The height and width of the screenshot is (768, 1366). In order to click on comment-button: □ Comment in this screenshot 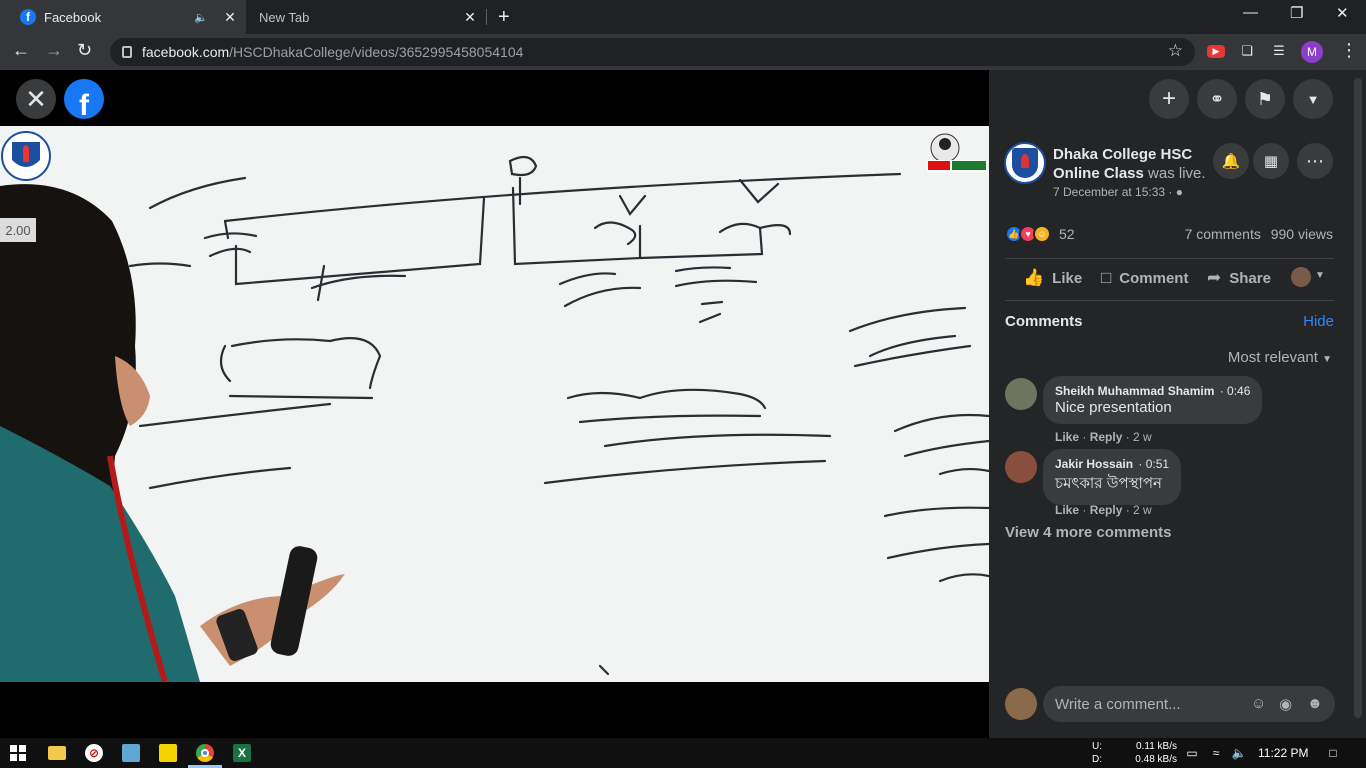, I will do `click(1144, 278)`.